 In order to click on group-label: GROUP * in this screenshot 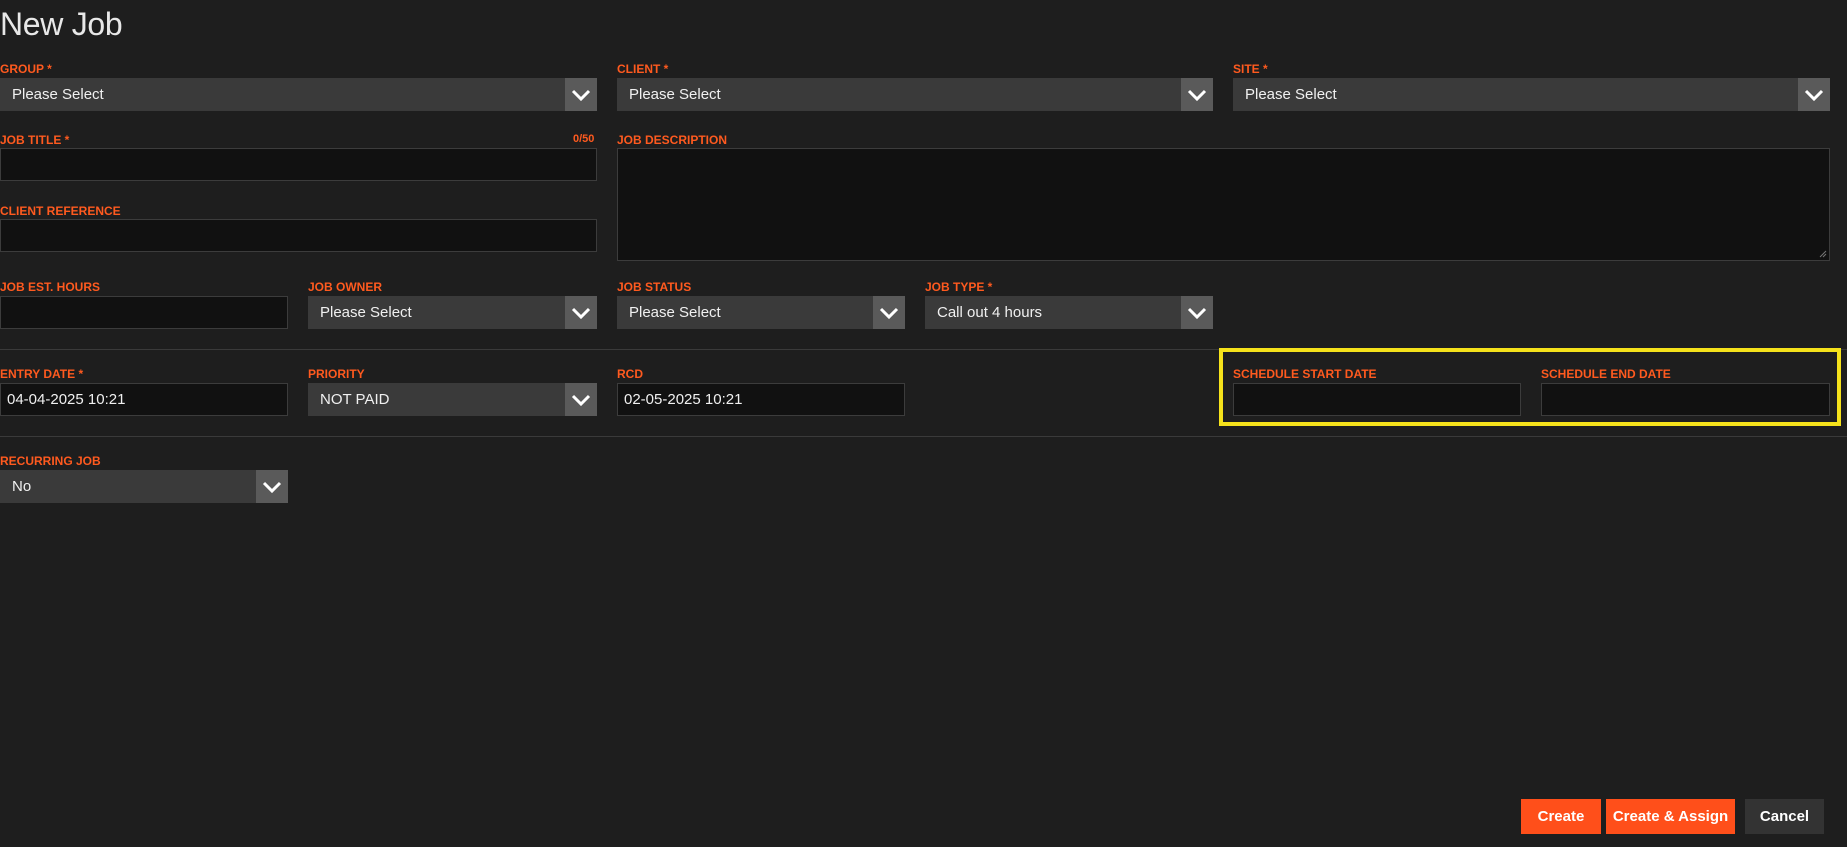, I will do `click(26, 69)`.